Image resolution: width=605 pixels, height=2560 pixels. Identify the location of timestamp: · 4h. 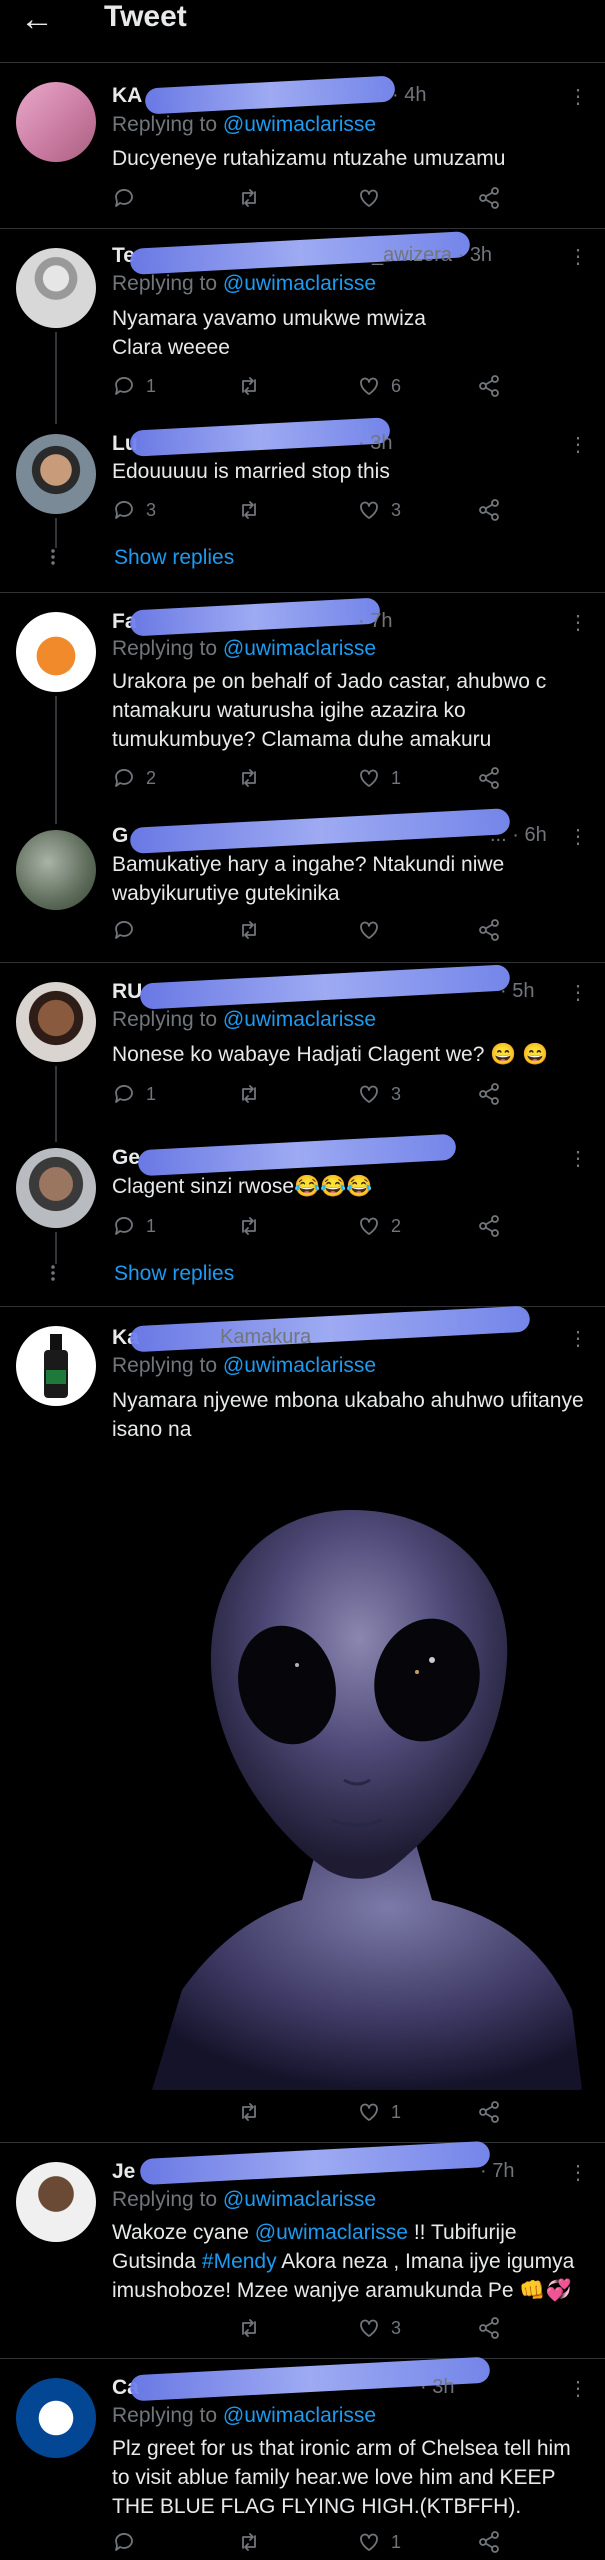
(409, 95).